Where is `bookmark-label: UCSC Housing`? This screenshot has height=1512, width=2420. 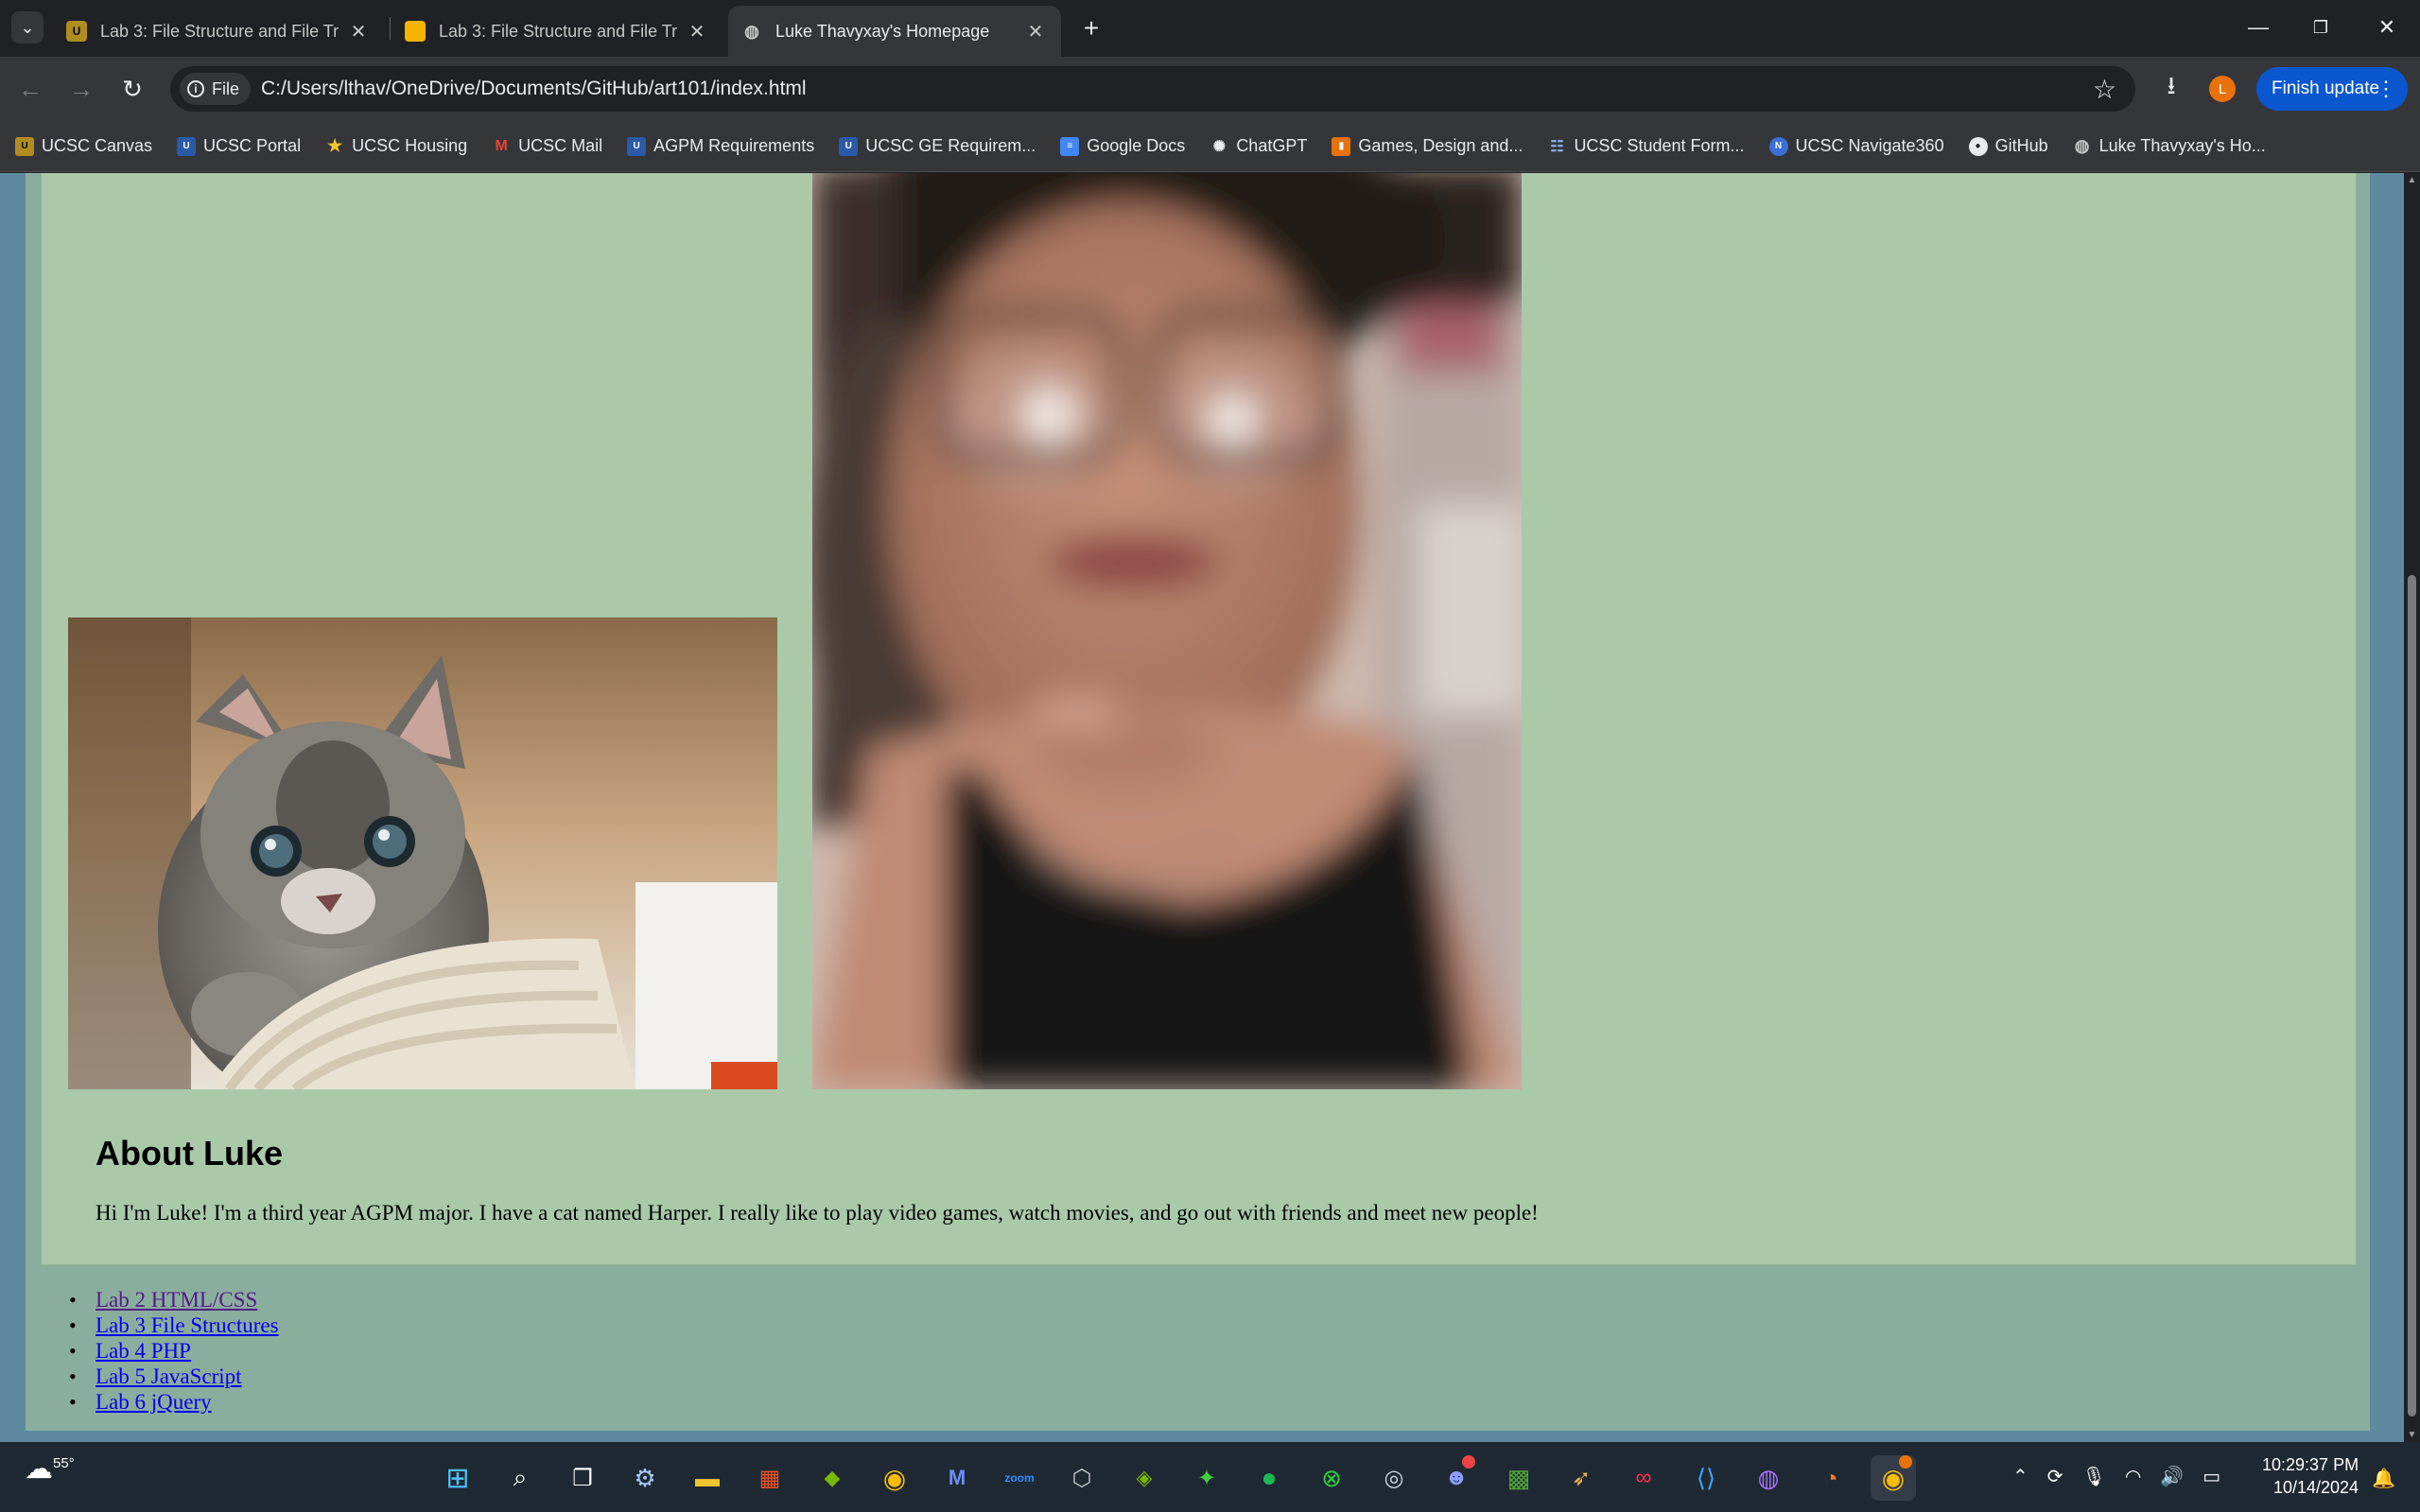
bookmark-label: UCSC Housing is located at coordinates (410, 146).